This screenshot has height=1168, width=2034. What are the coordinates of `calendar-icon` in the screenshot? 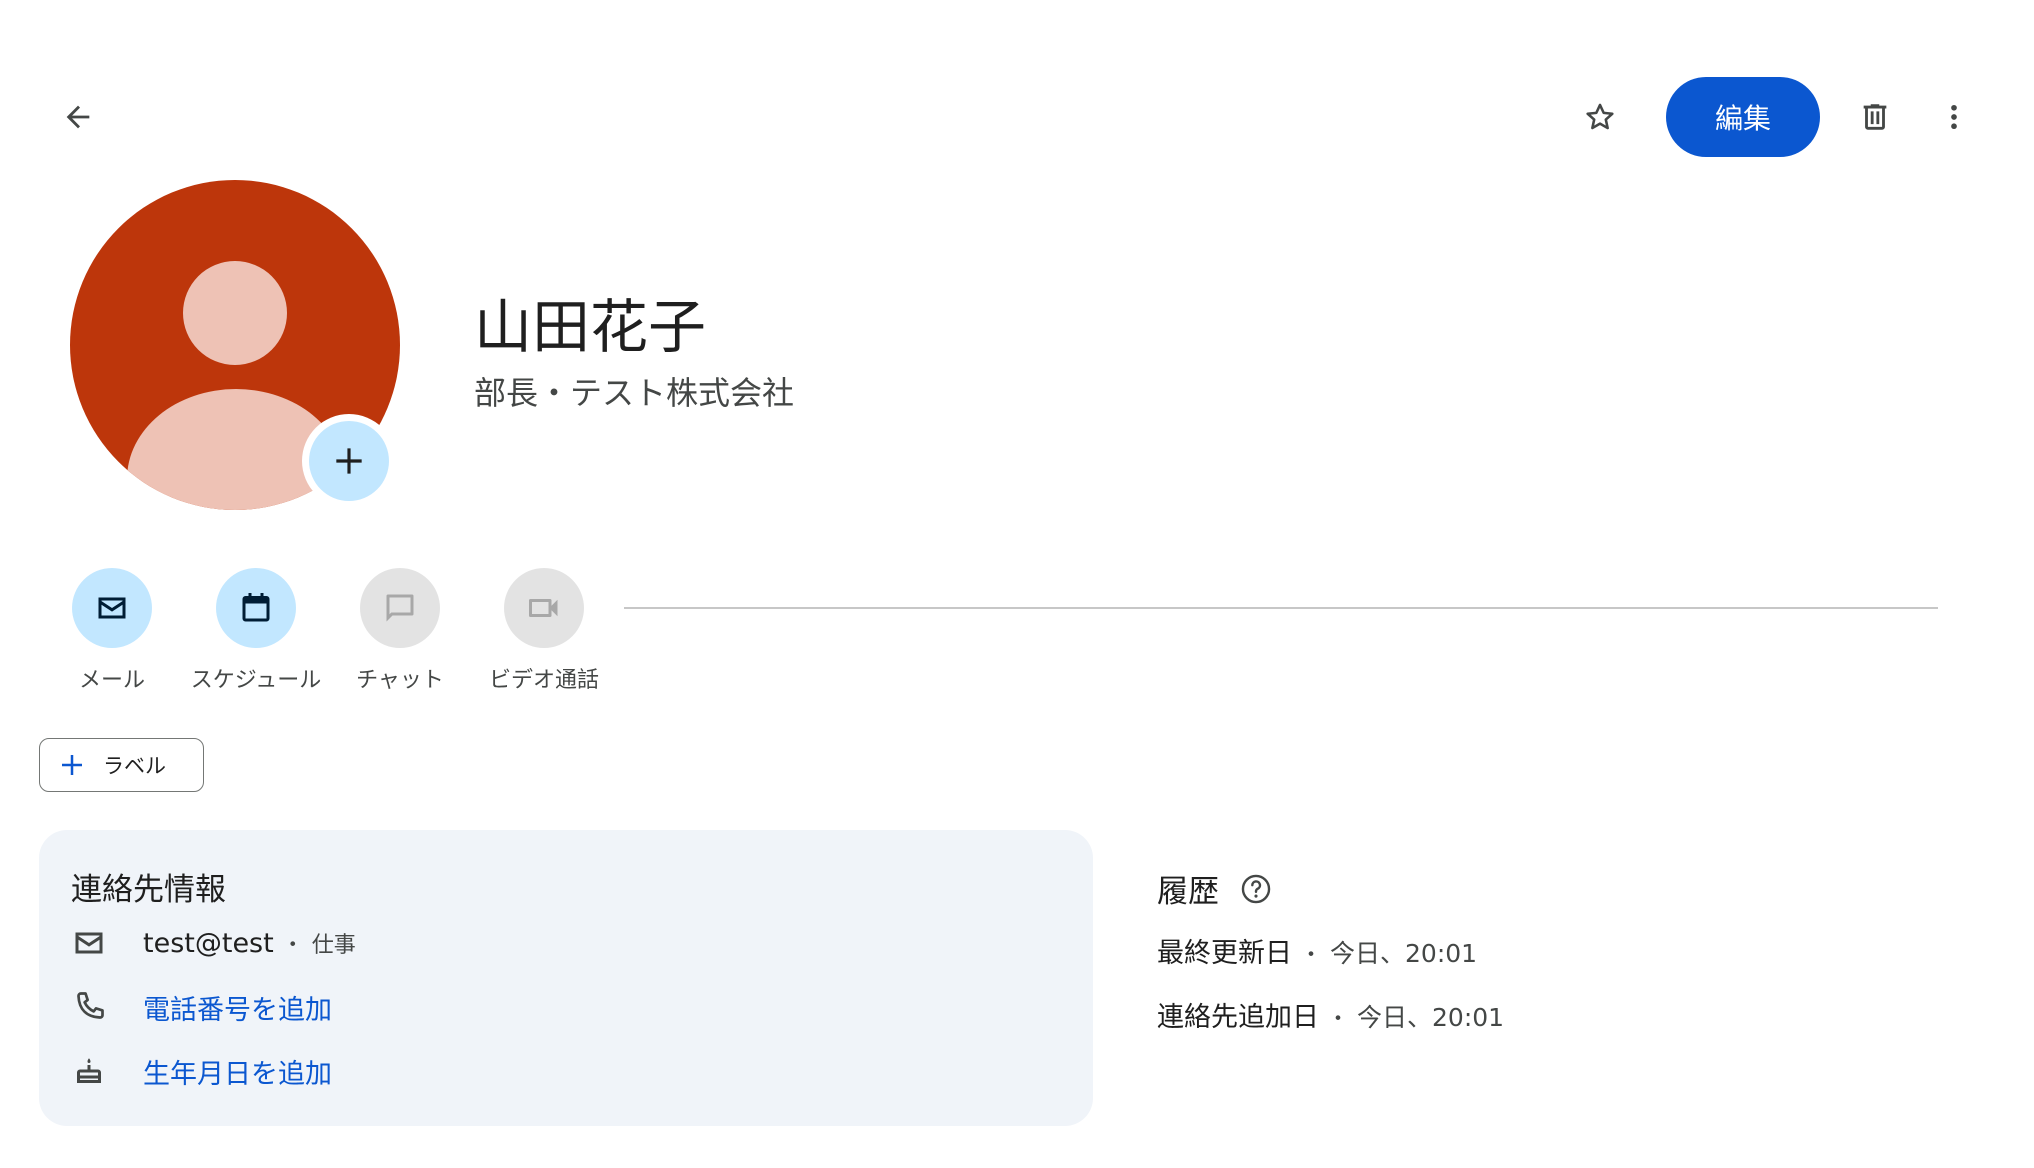 It's located at (256, 607).